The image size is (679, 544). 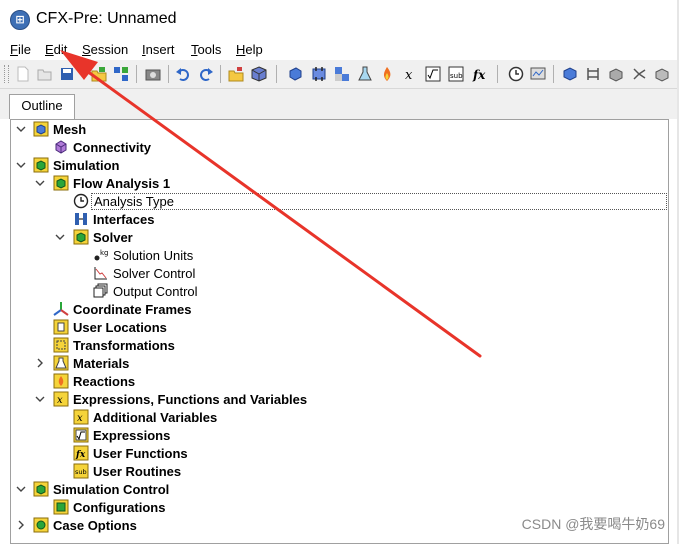 I want to click on tree-item-expressions: Expressions, so click(x=121, y=435).